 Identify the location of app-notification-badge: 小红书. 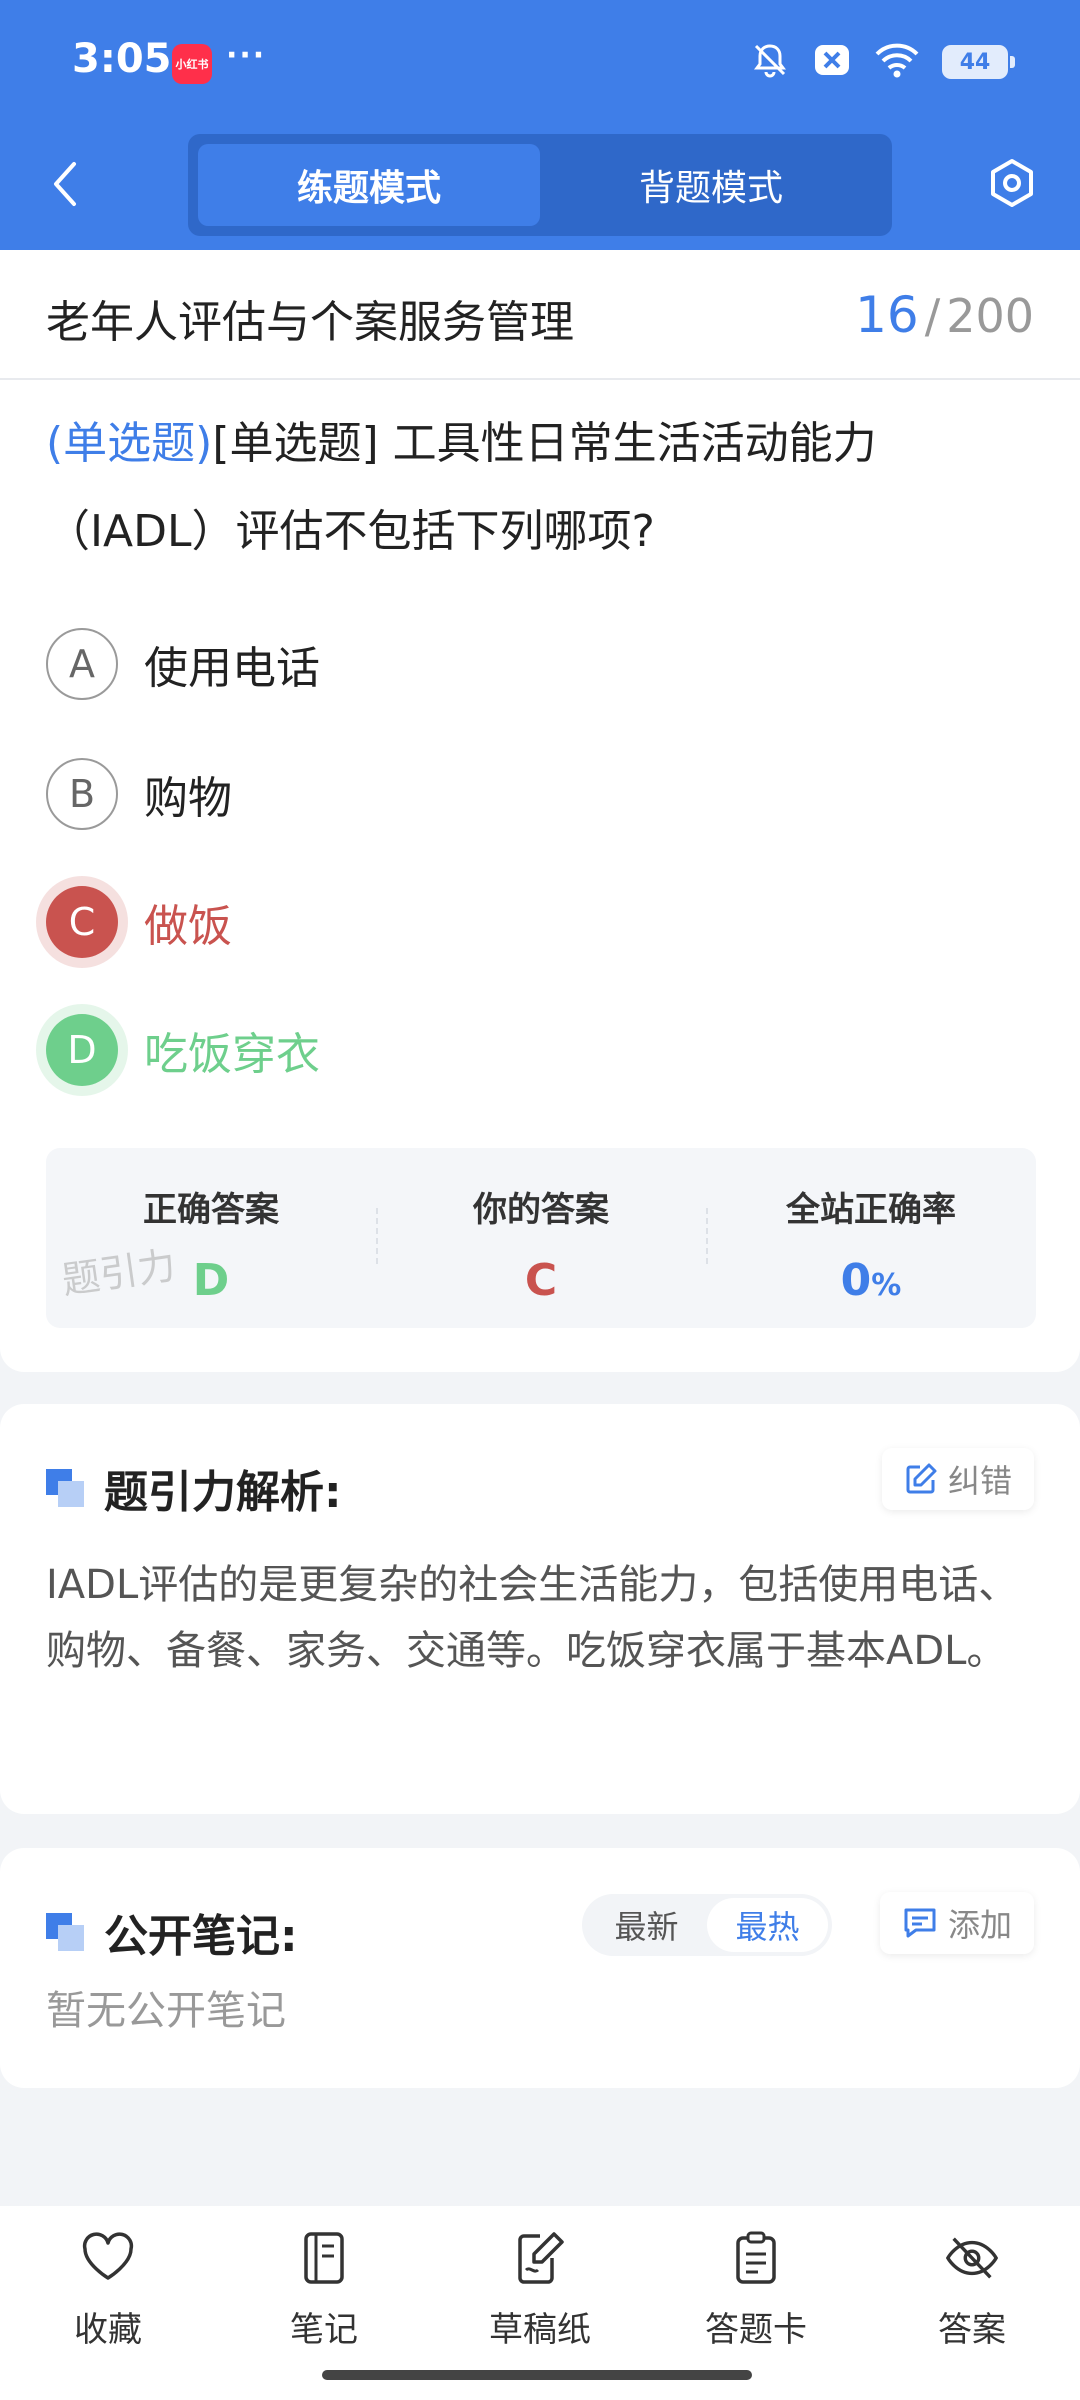
(192, 64).